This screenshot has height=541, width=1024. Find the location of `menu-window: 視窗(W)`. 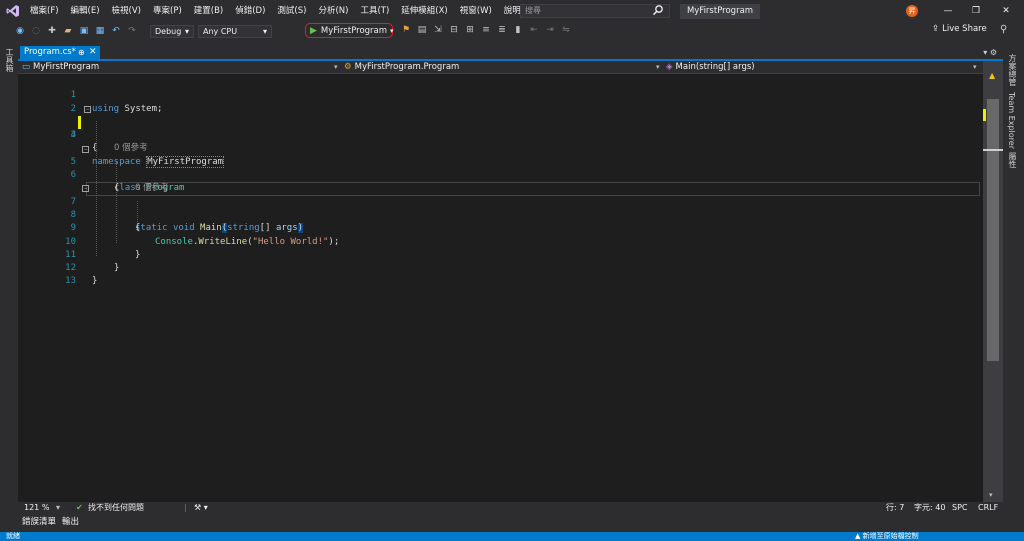

menu-window: 視窗(W) is located at coordinates (476, 11).